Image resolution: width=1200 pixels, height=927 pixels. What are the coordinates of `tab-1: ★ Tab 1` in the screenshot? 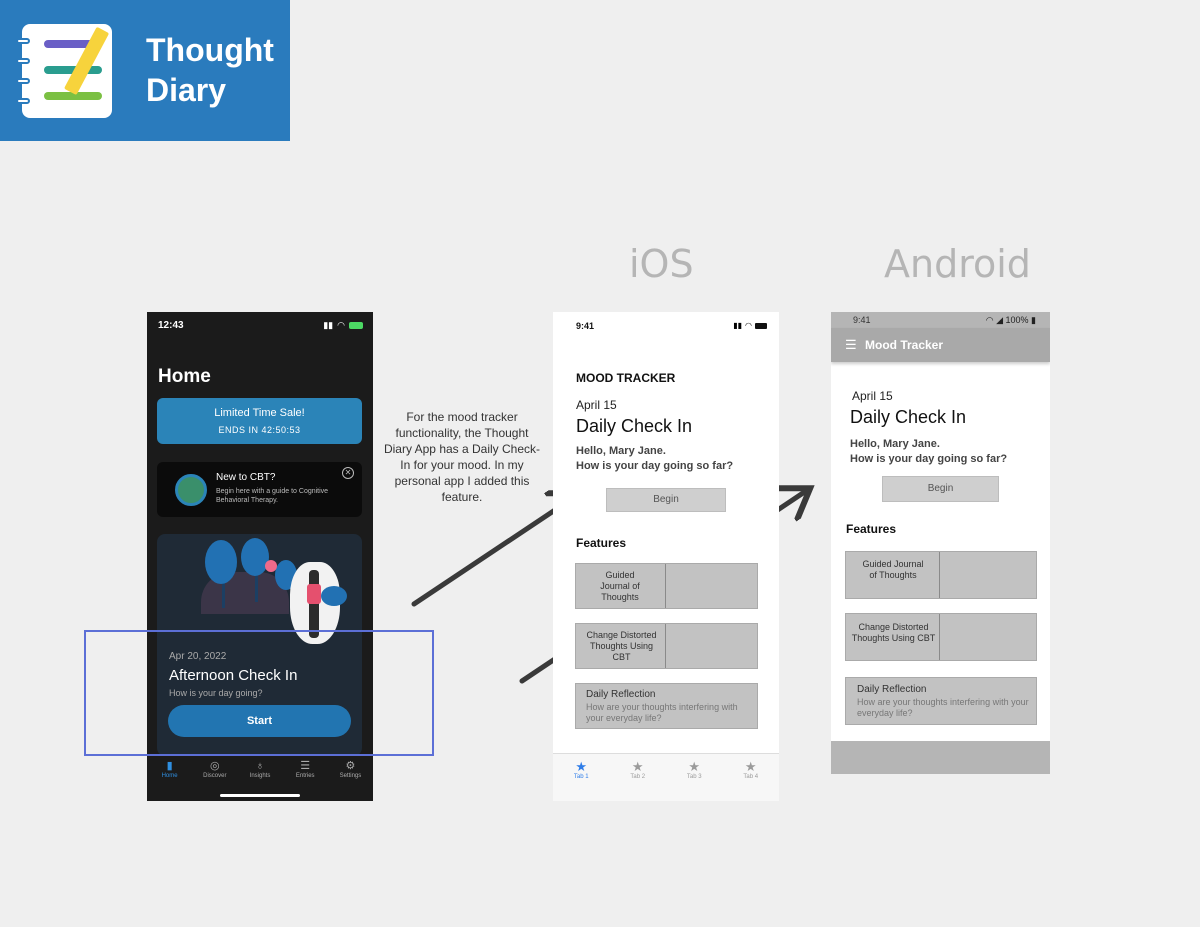 It's located at (581, 777).